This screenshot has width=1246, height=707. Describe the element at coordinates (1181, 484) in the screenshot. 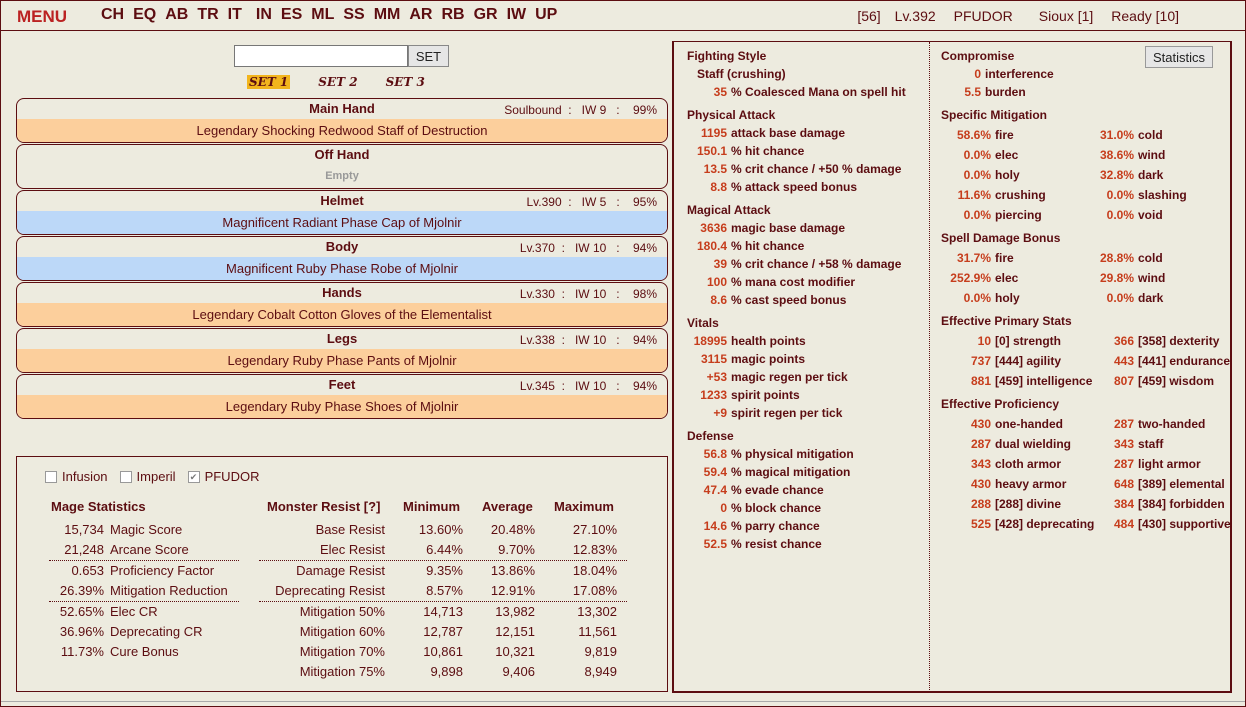

I see `stat-label: [389] elemental` at that location.